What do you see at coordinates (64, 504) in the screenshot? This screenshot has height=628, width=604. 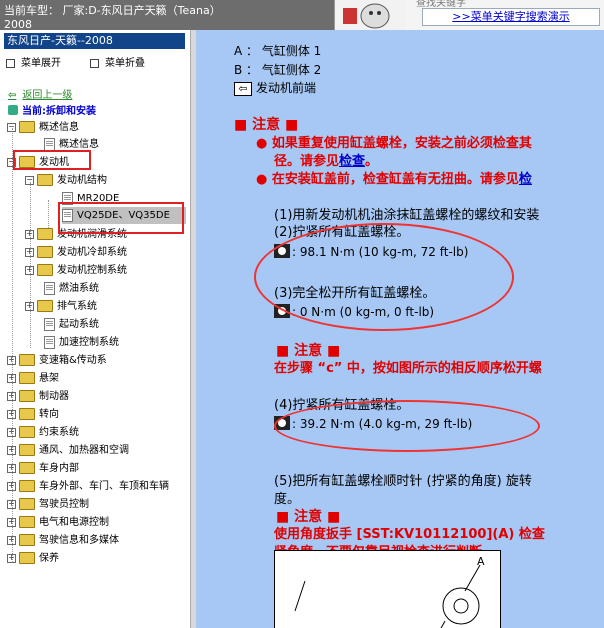 I see `tree-item-label: 驾驶员控制` at bounding box center [64, 504].